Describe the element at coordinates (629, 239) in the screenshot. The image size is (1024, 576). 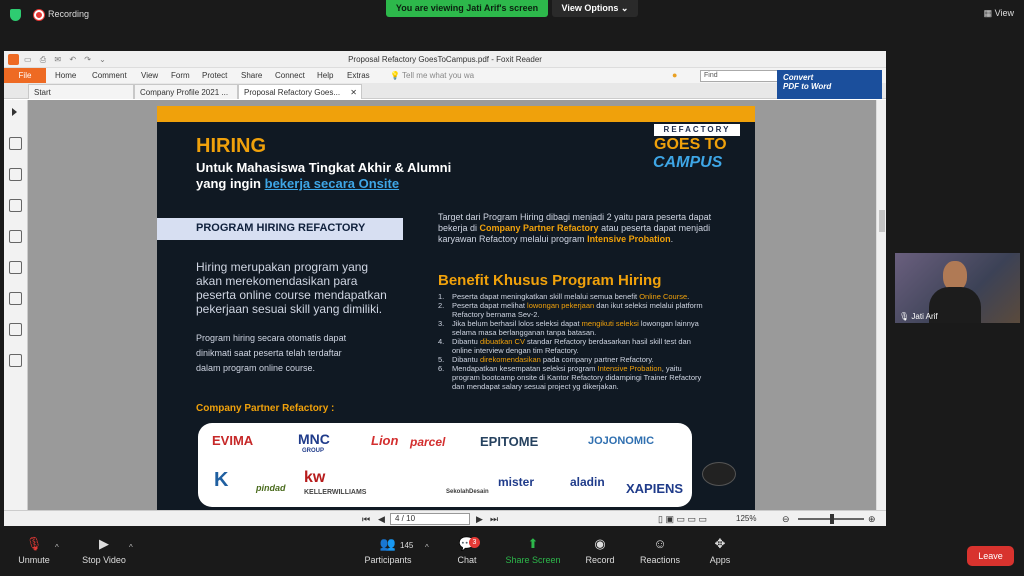
I see `target-highlight-2: Intensive Probation` at that location.